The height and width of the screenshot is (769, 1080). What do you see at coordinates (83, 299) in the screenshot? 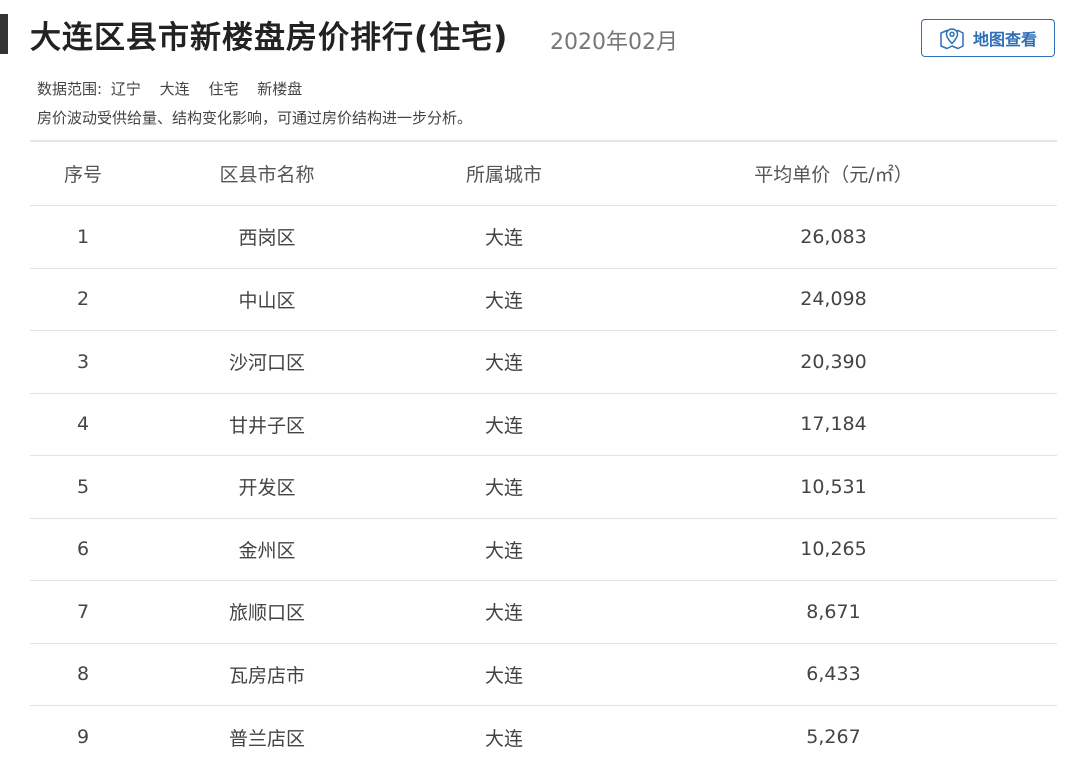
I see `rank-cell: 2` at bounding box center [83, 299].